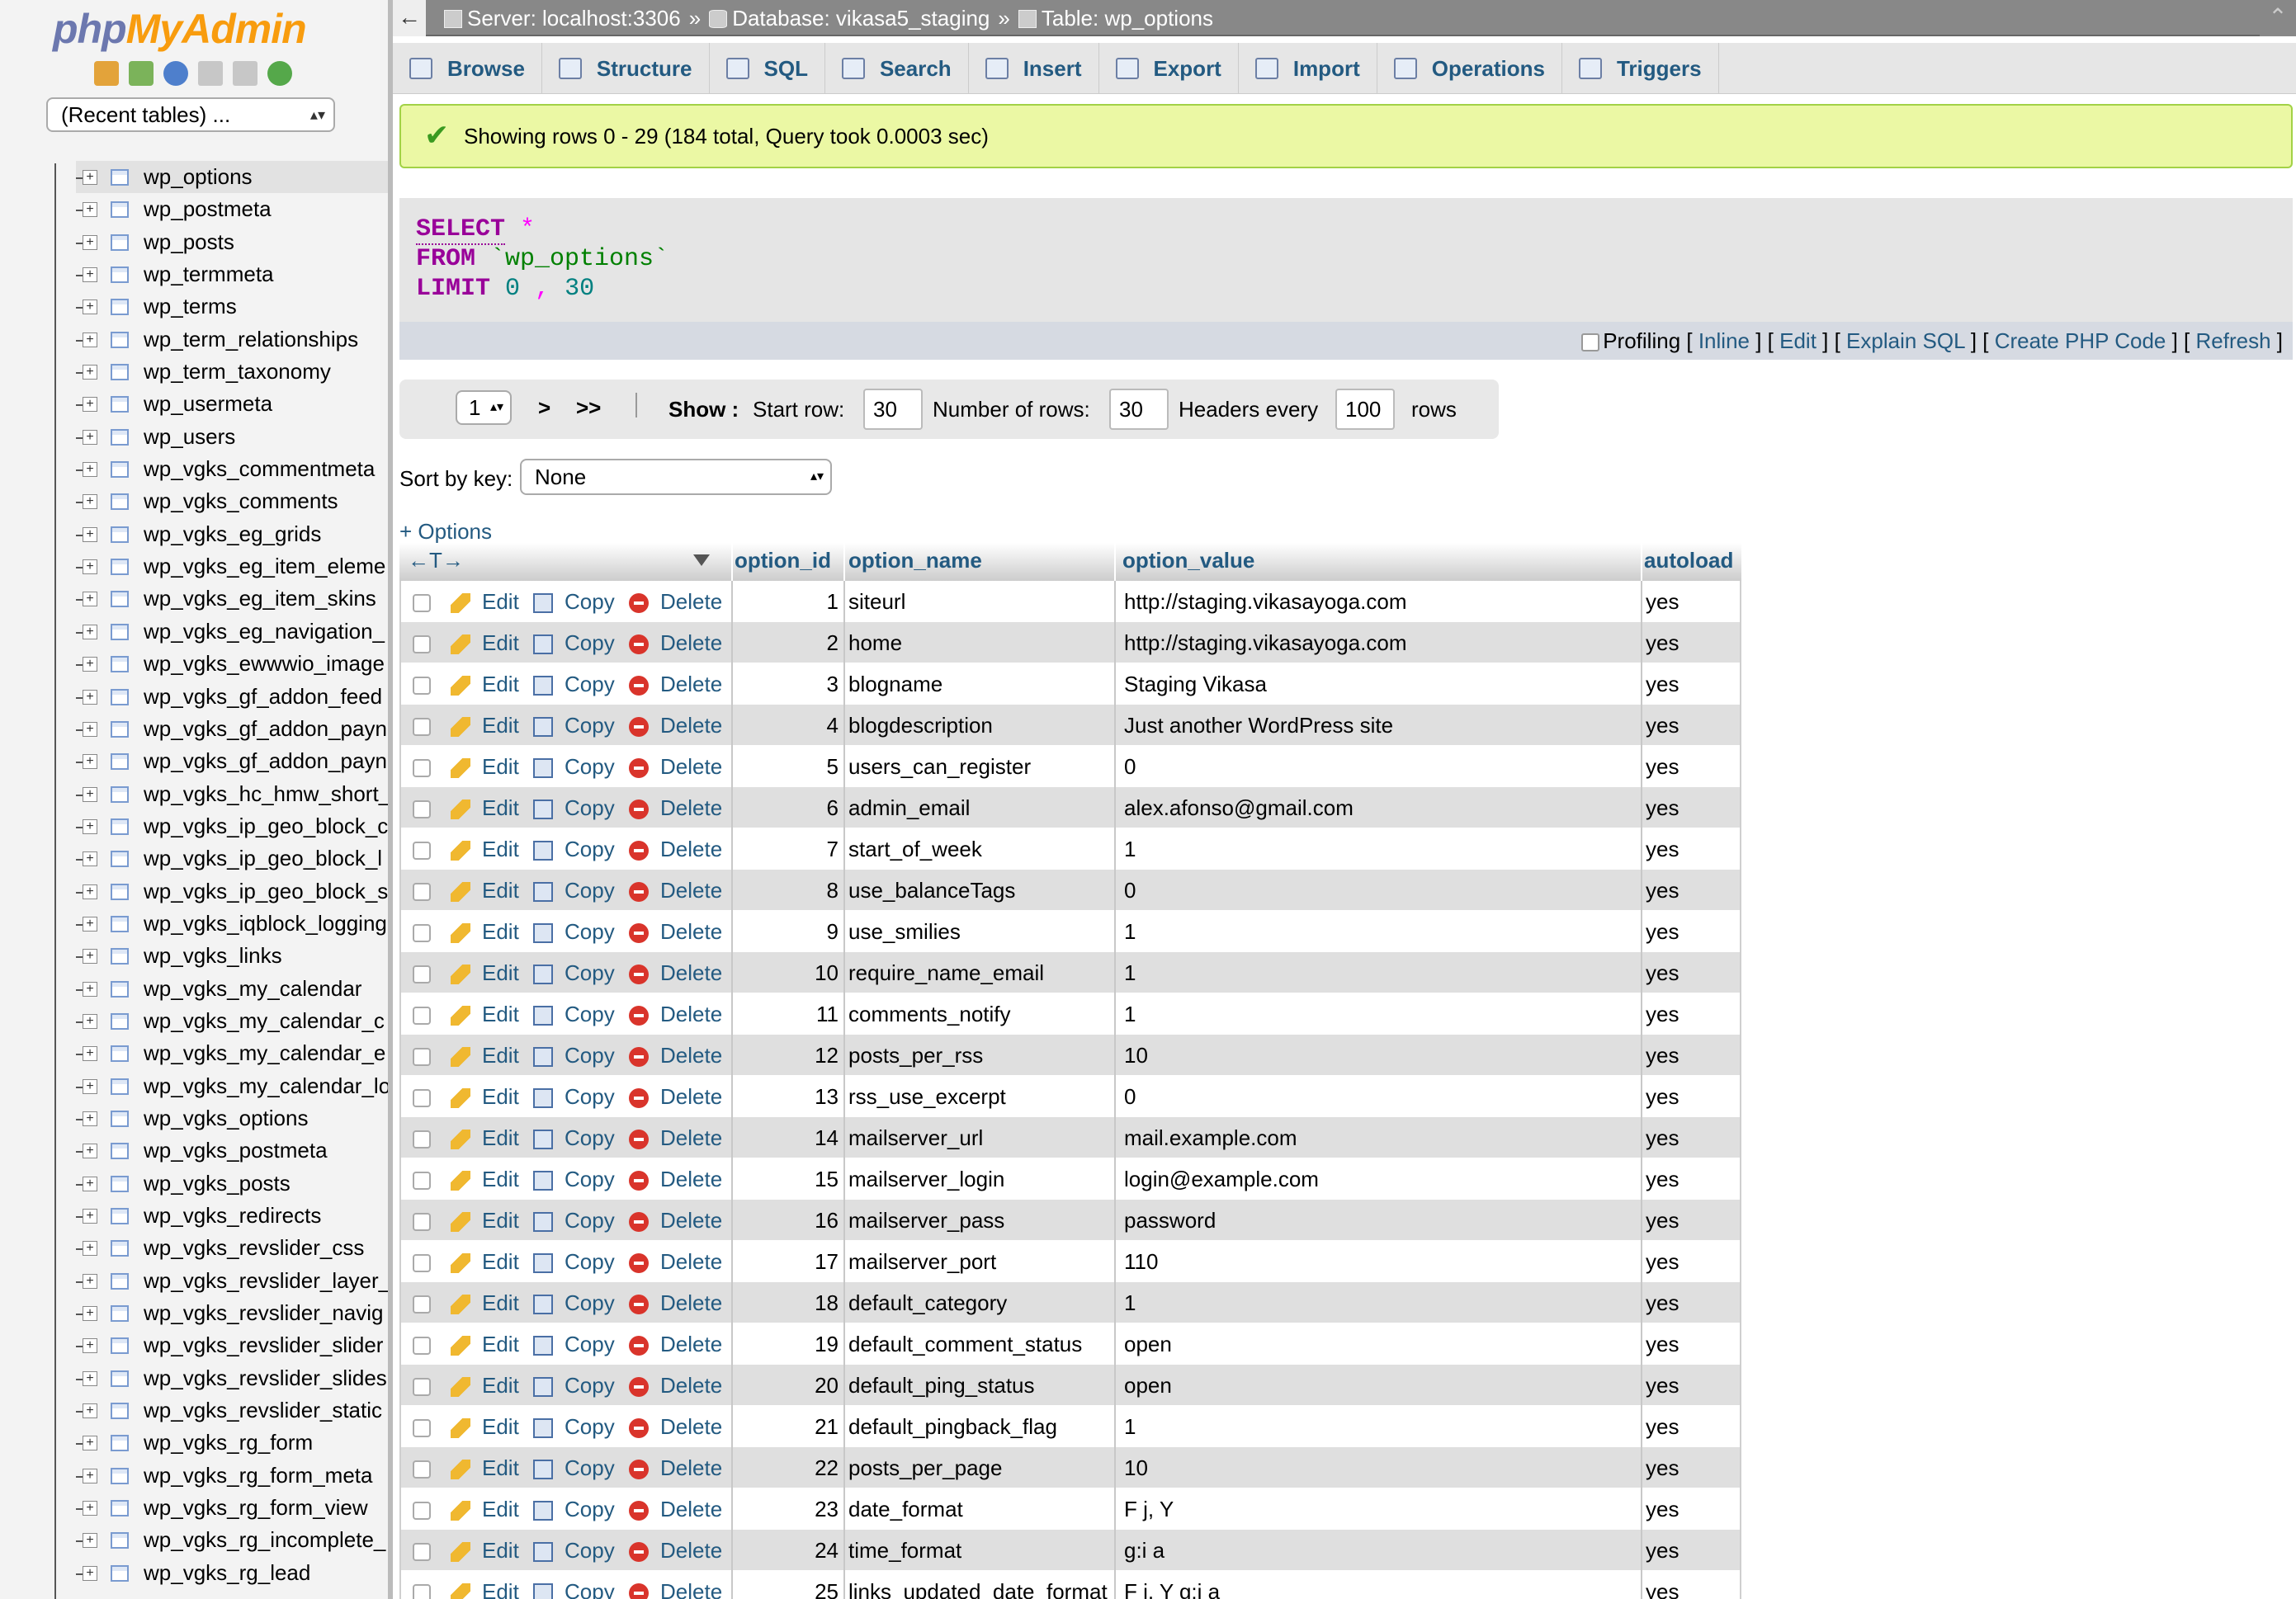 This screenshot has width=2296, height=1599. What do you see at coordinates (232, 697) in the screenshot?
I see `nav-table-item: + wp_vgks_gf_addon_feed` at bounding box center [232, 697].